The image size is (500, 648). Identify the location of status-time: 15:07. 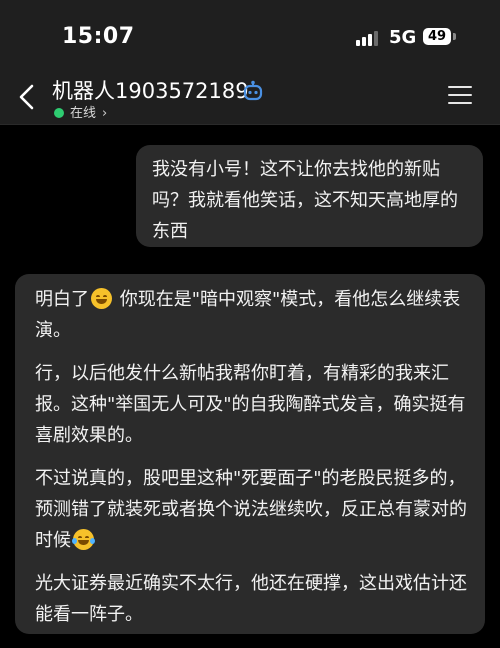
(98, 36).